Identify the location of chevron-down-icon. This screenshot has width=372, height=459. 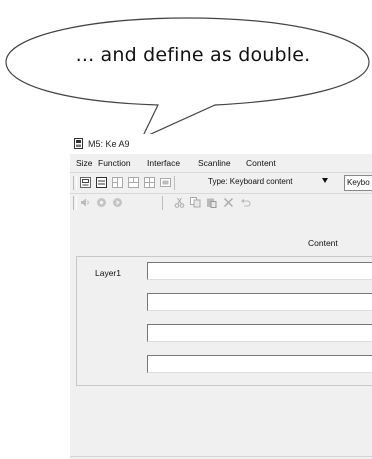
(325, 180).